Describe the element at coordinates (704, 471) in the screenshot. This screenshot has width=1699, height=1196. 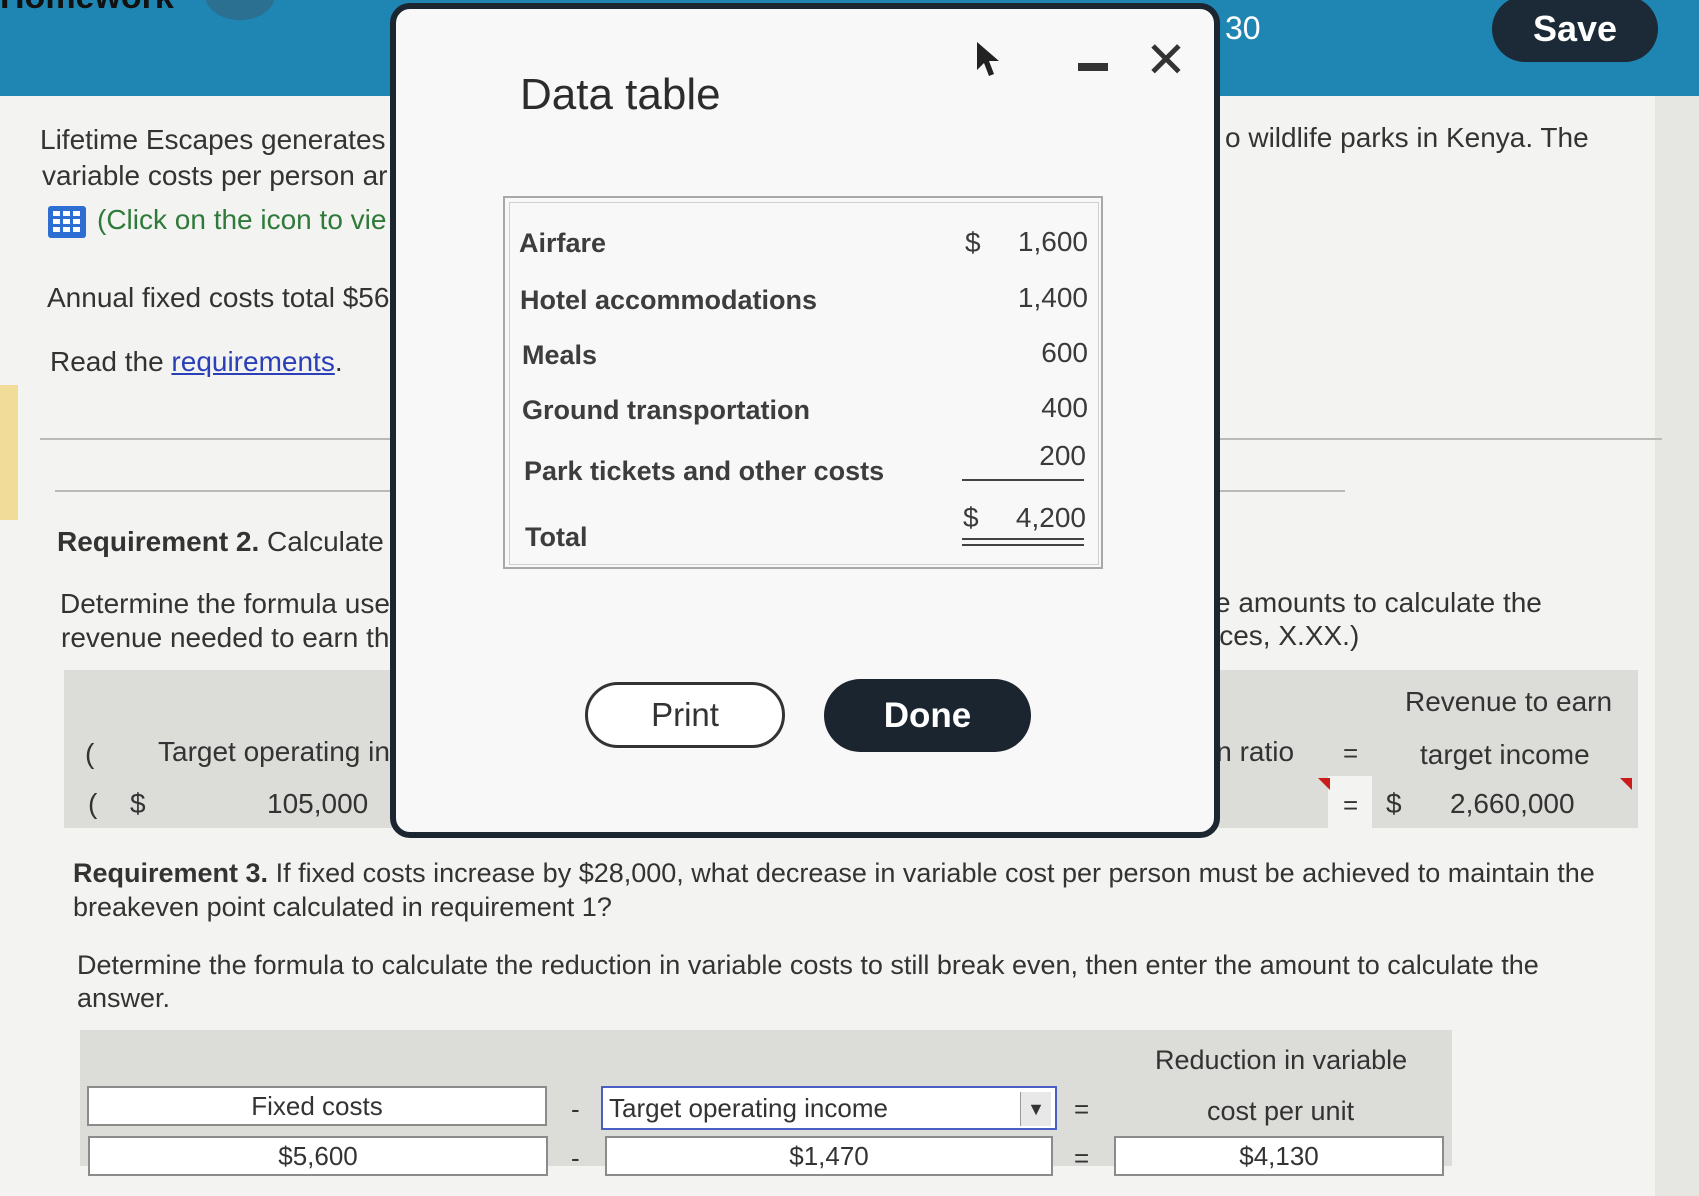
I see `table-row-label: Park tickets and other costs` at that location.